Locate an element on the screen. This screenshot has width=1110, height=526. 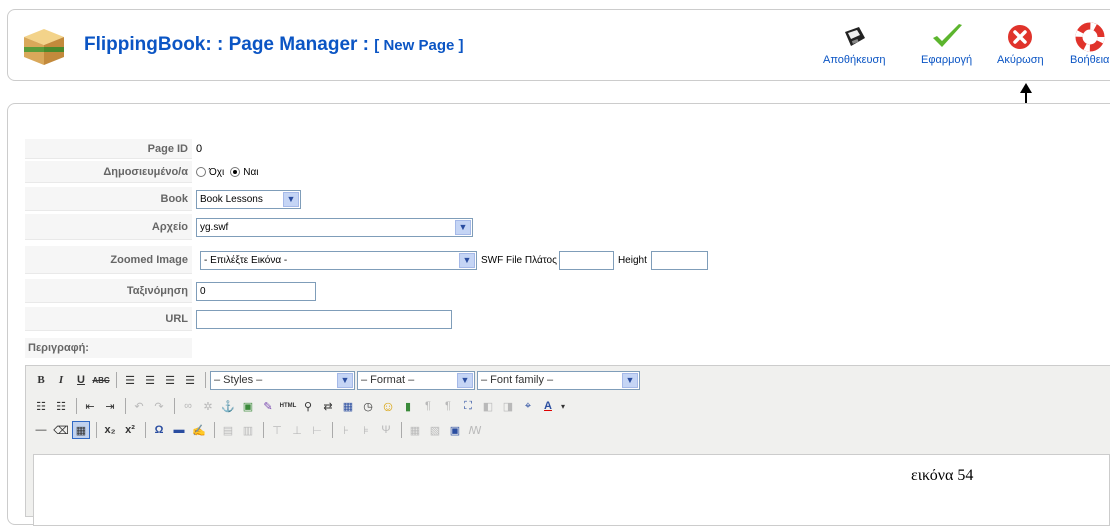
insert-col-before-icon: ⊦ is located at coordinates (346, 430).